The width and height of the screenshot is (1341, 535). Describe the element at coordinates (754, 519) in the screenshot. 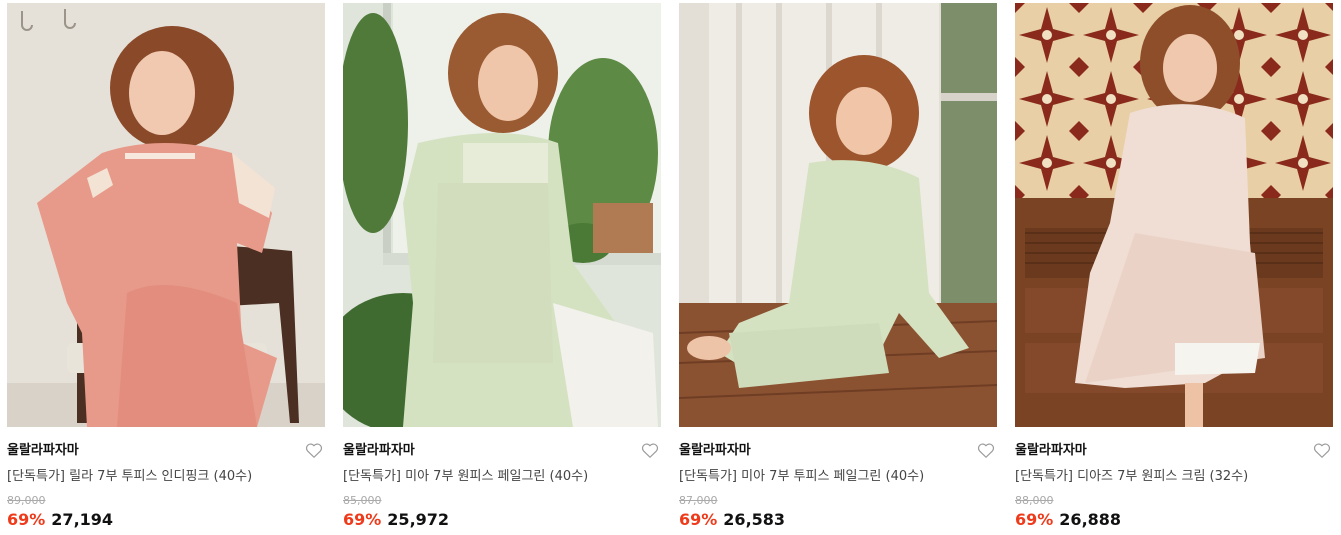

I see `sale-price: 26,583` at that location.